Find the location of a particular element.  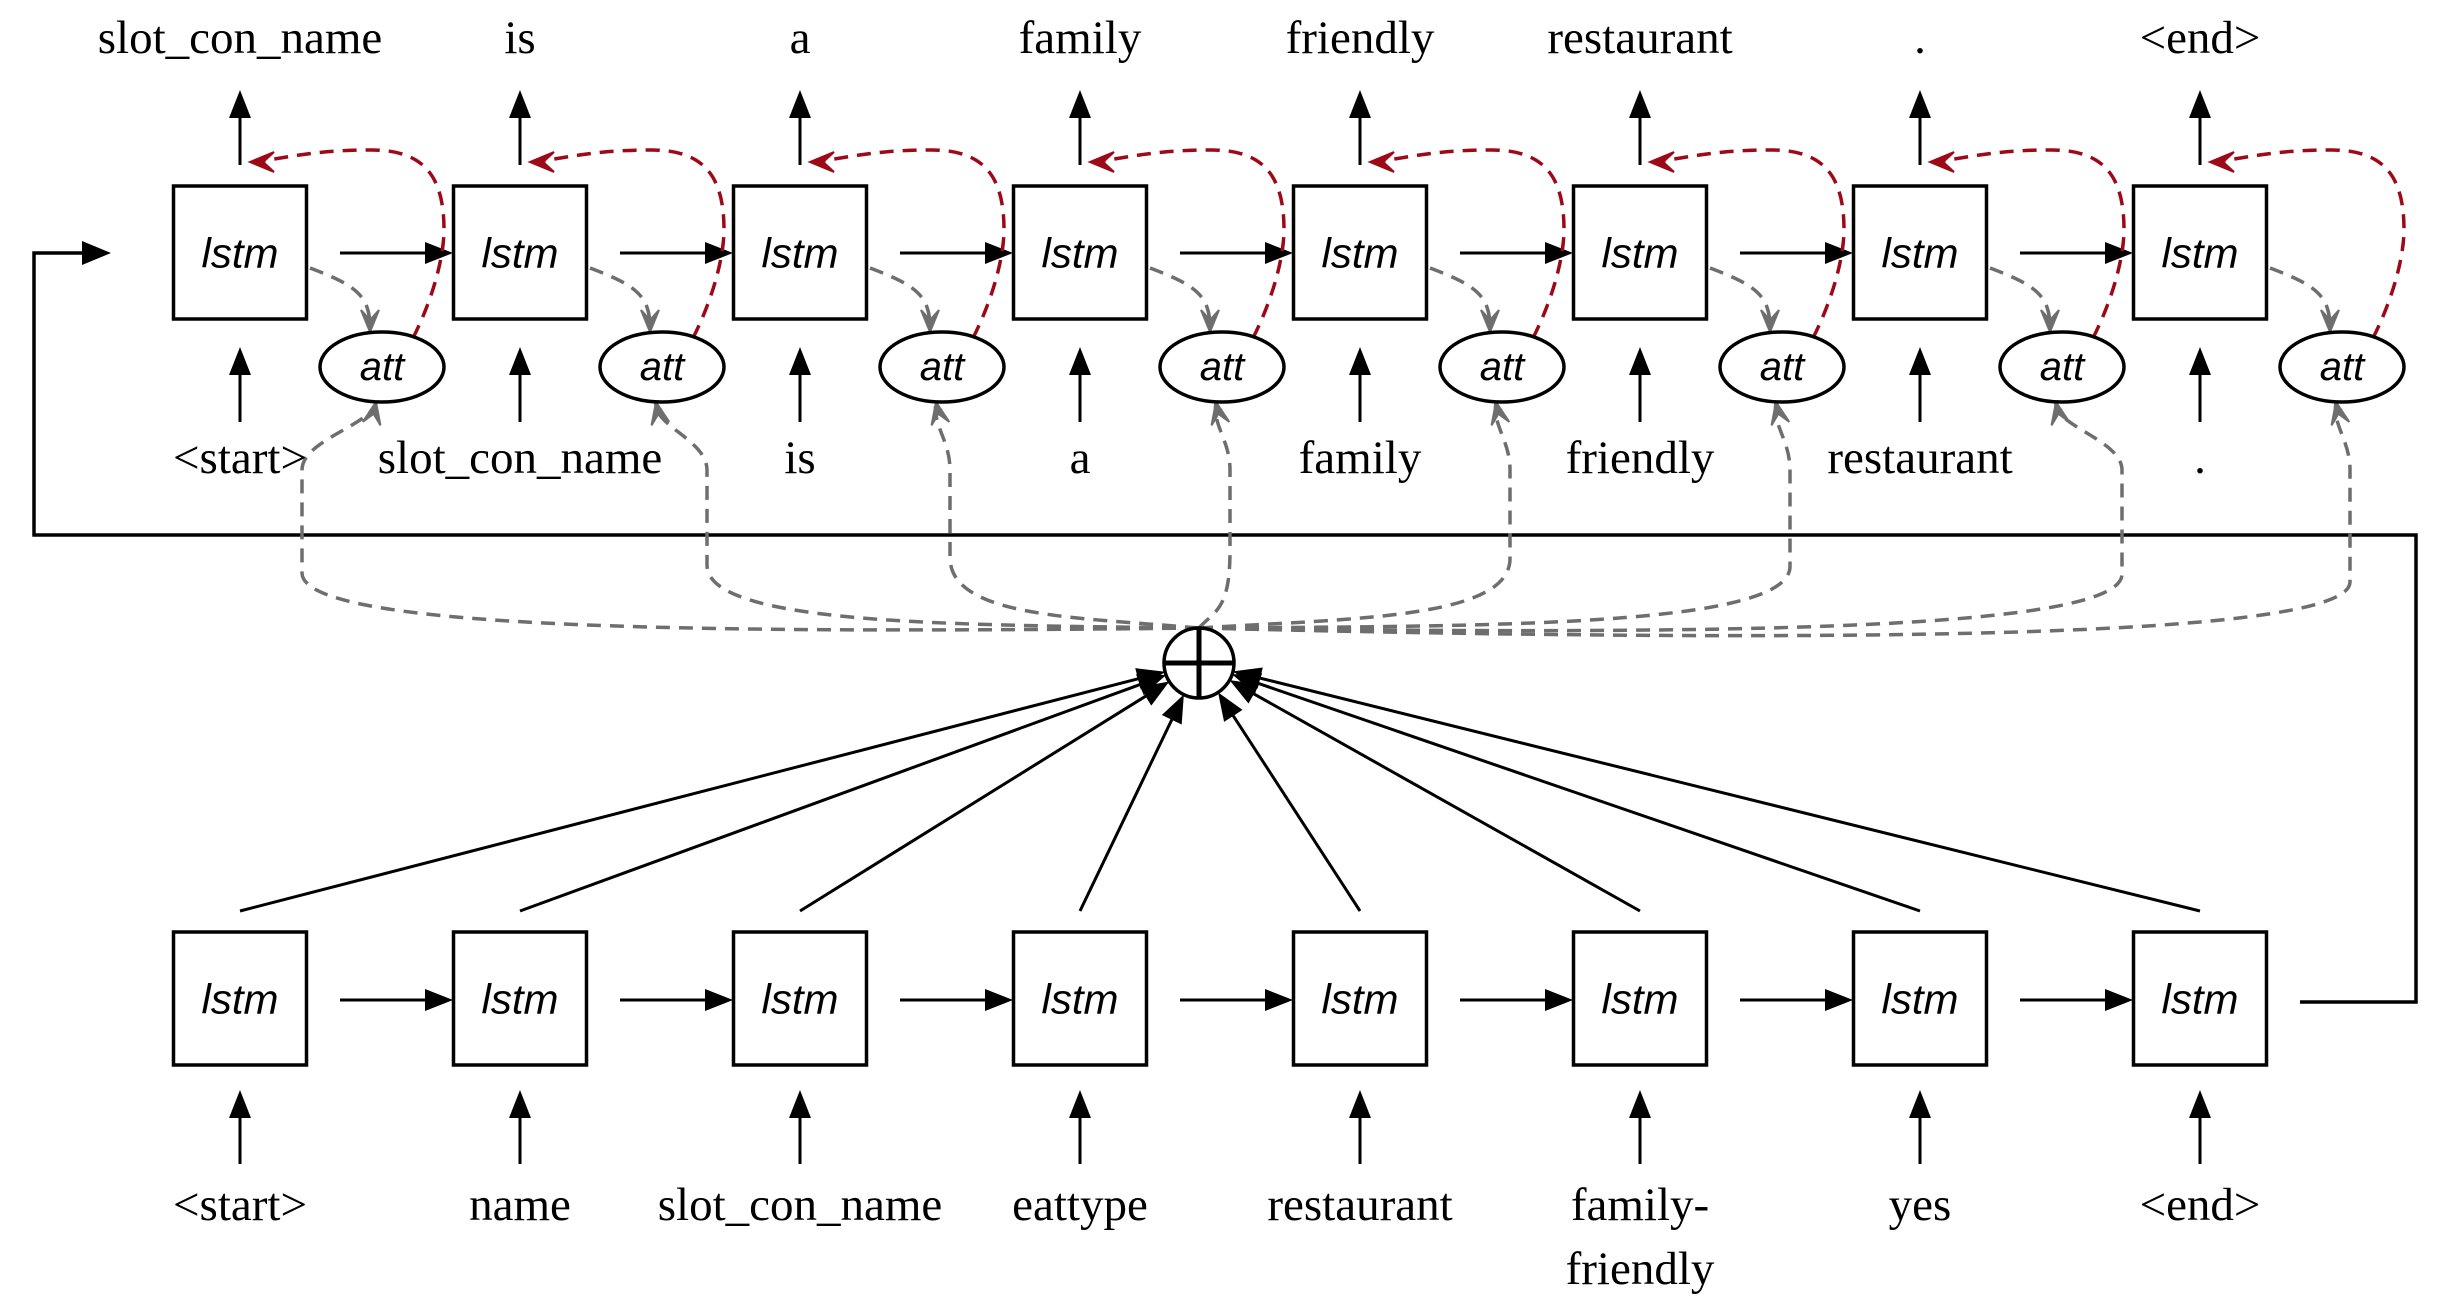

encoder-input-word: restaurant is located at coordinates (1359, 1205).